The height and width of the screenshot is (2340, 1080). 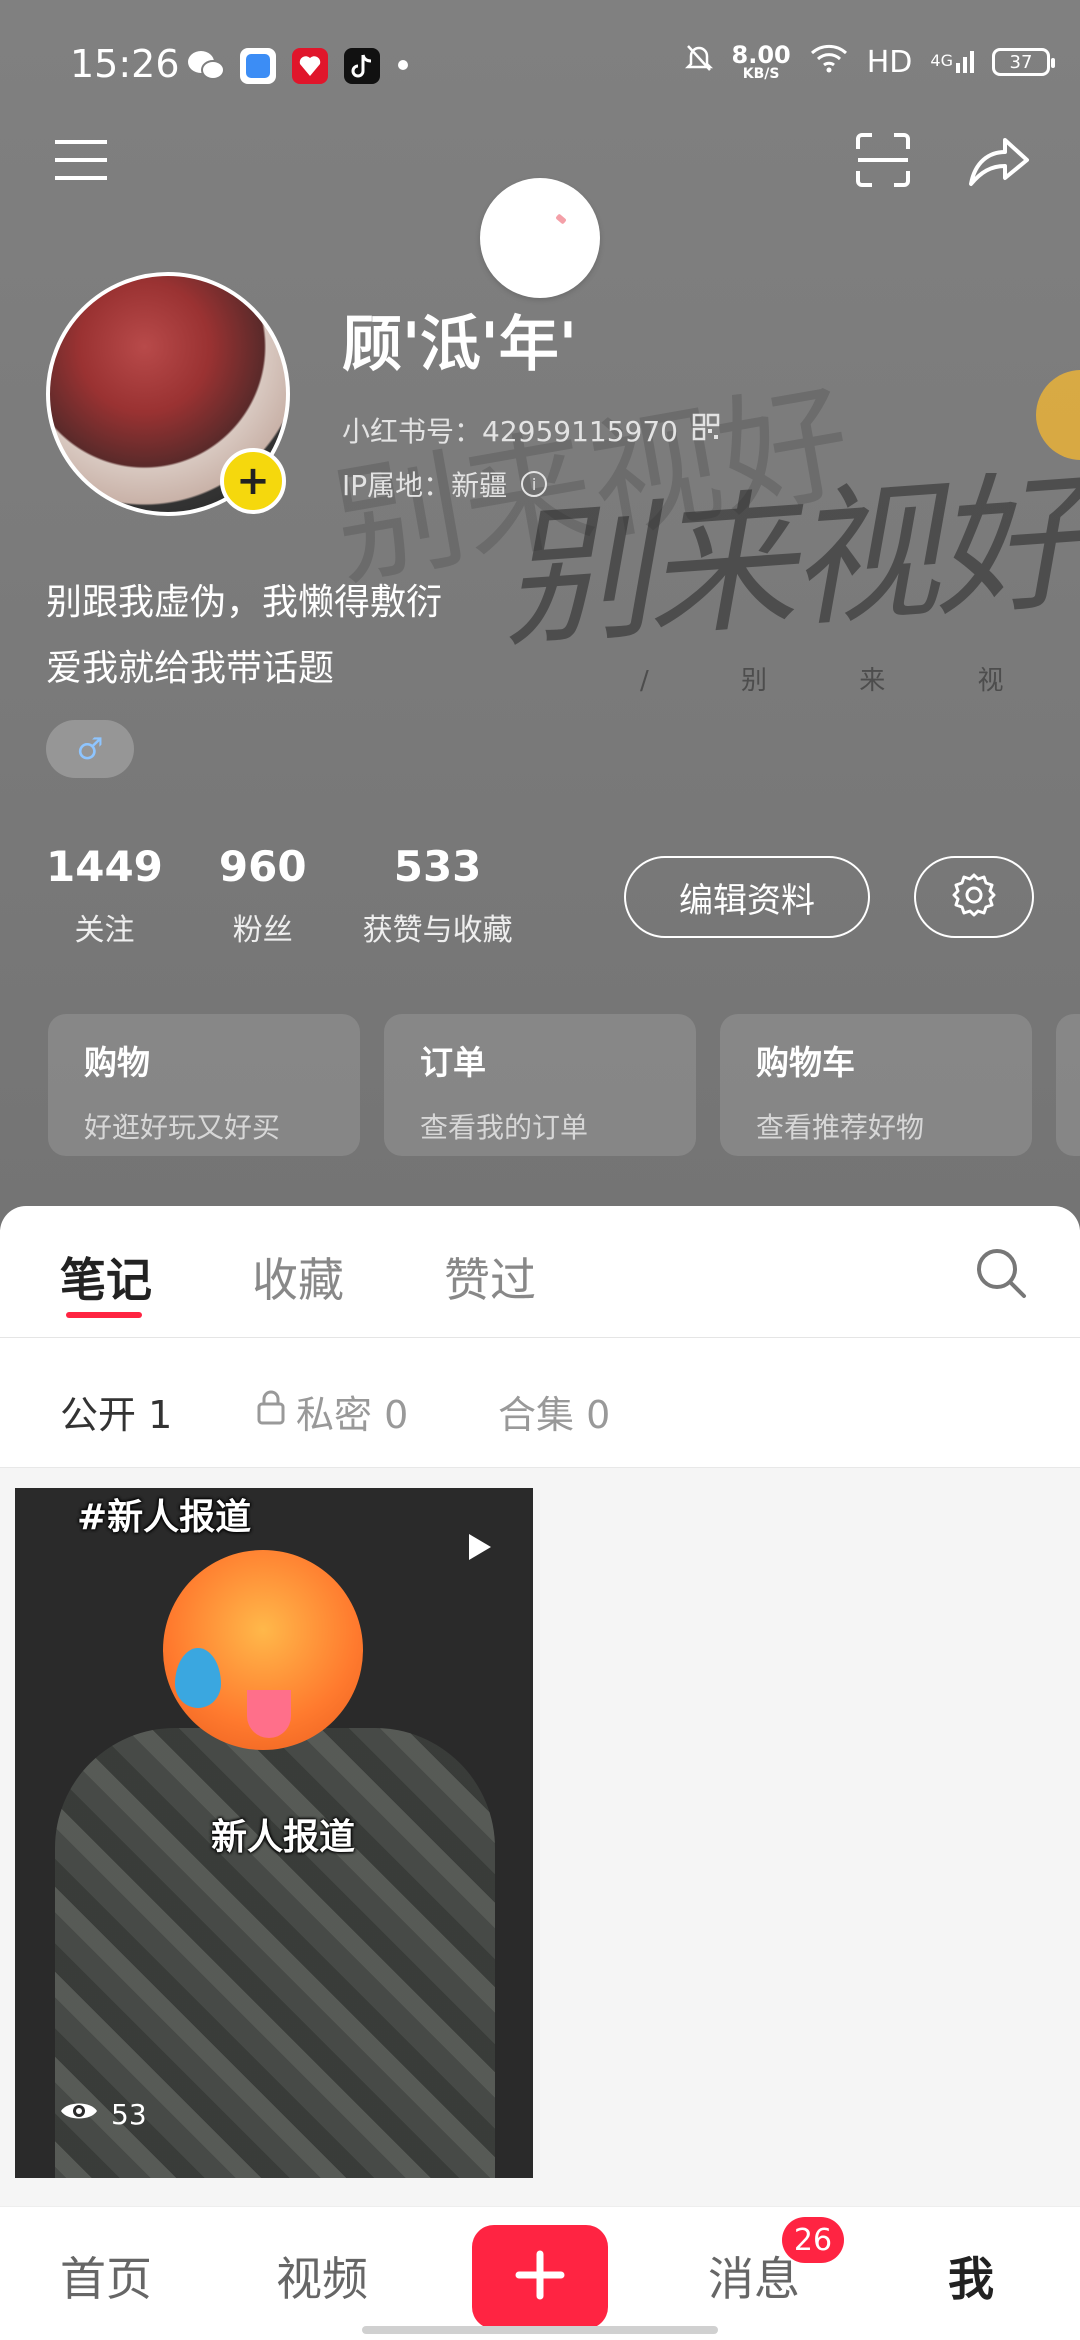 What do you see at coordinates (103, 2114) in the screenshot?
I see `note-view-count: 53` at bounding box center [103, 2114].